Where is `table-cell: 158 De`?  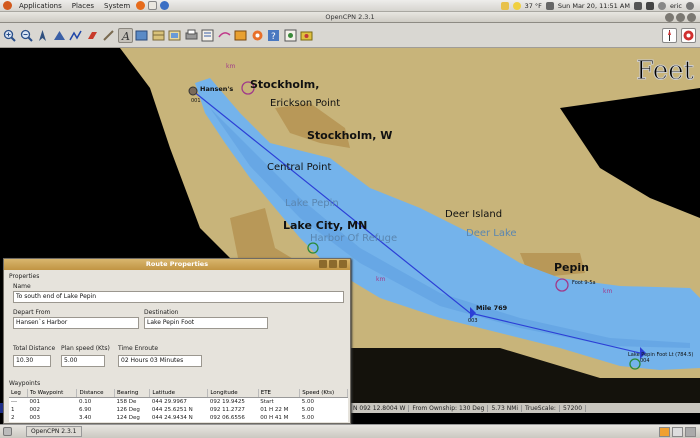
table-cell: 158 De is located at coordinates (126, 402).